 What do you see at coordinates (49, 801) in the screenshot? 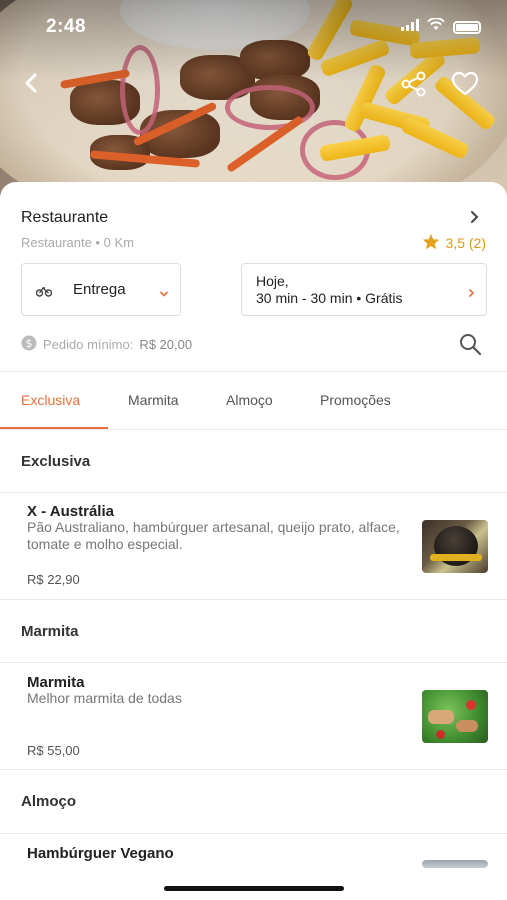
I see `section-title: Almoço` at bounding box center [49, 801].